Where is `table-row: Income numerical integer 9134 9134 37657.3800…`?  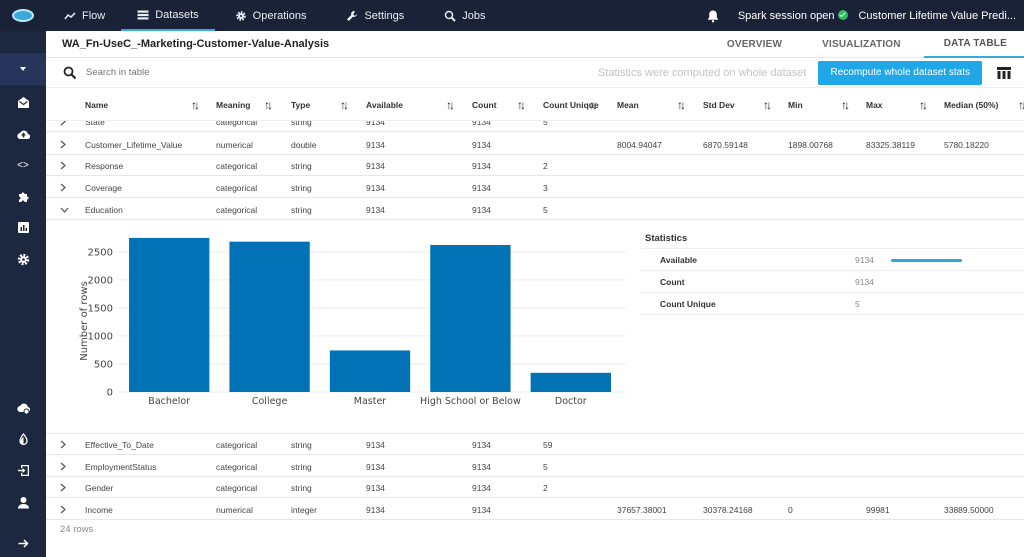
table-row: Income numerical integer 9134 9134 37657.3800… is located at coordinates (535, 509).